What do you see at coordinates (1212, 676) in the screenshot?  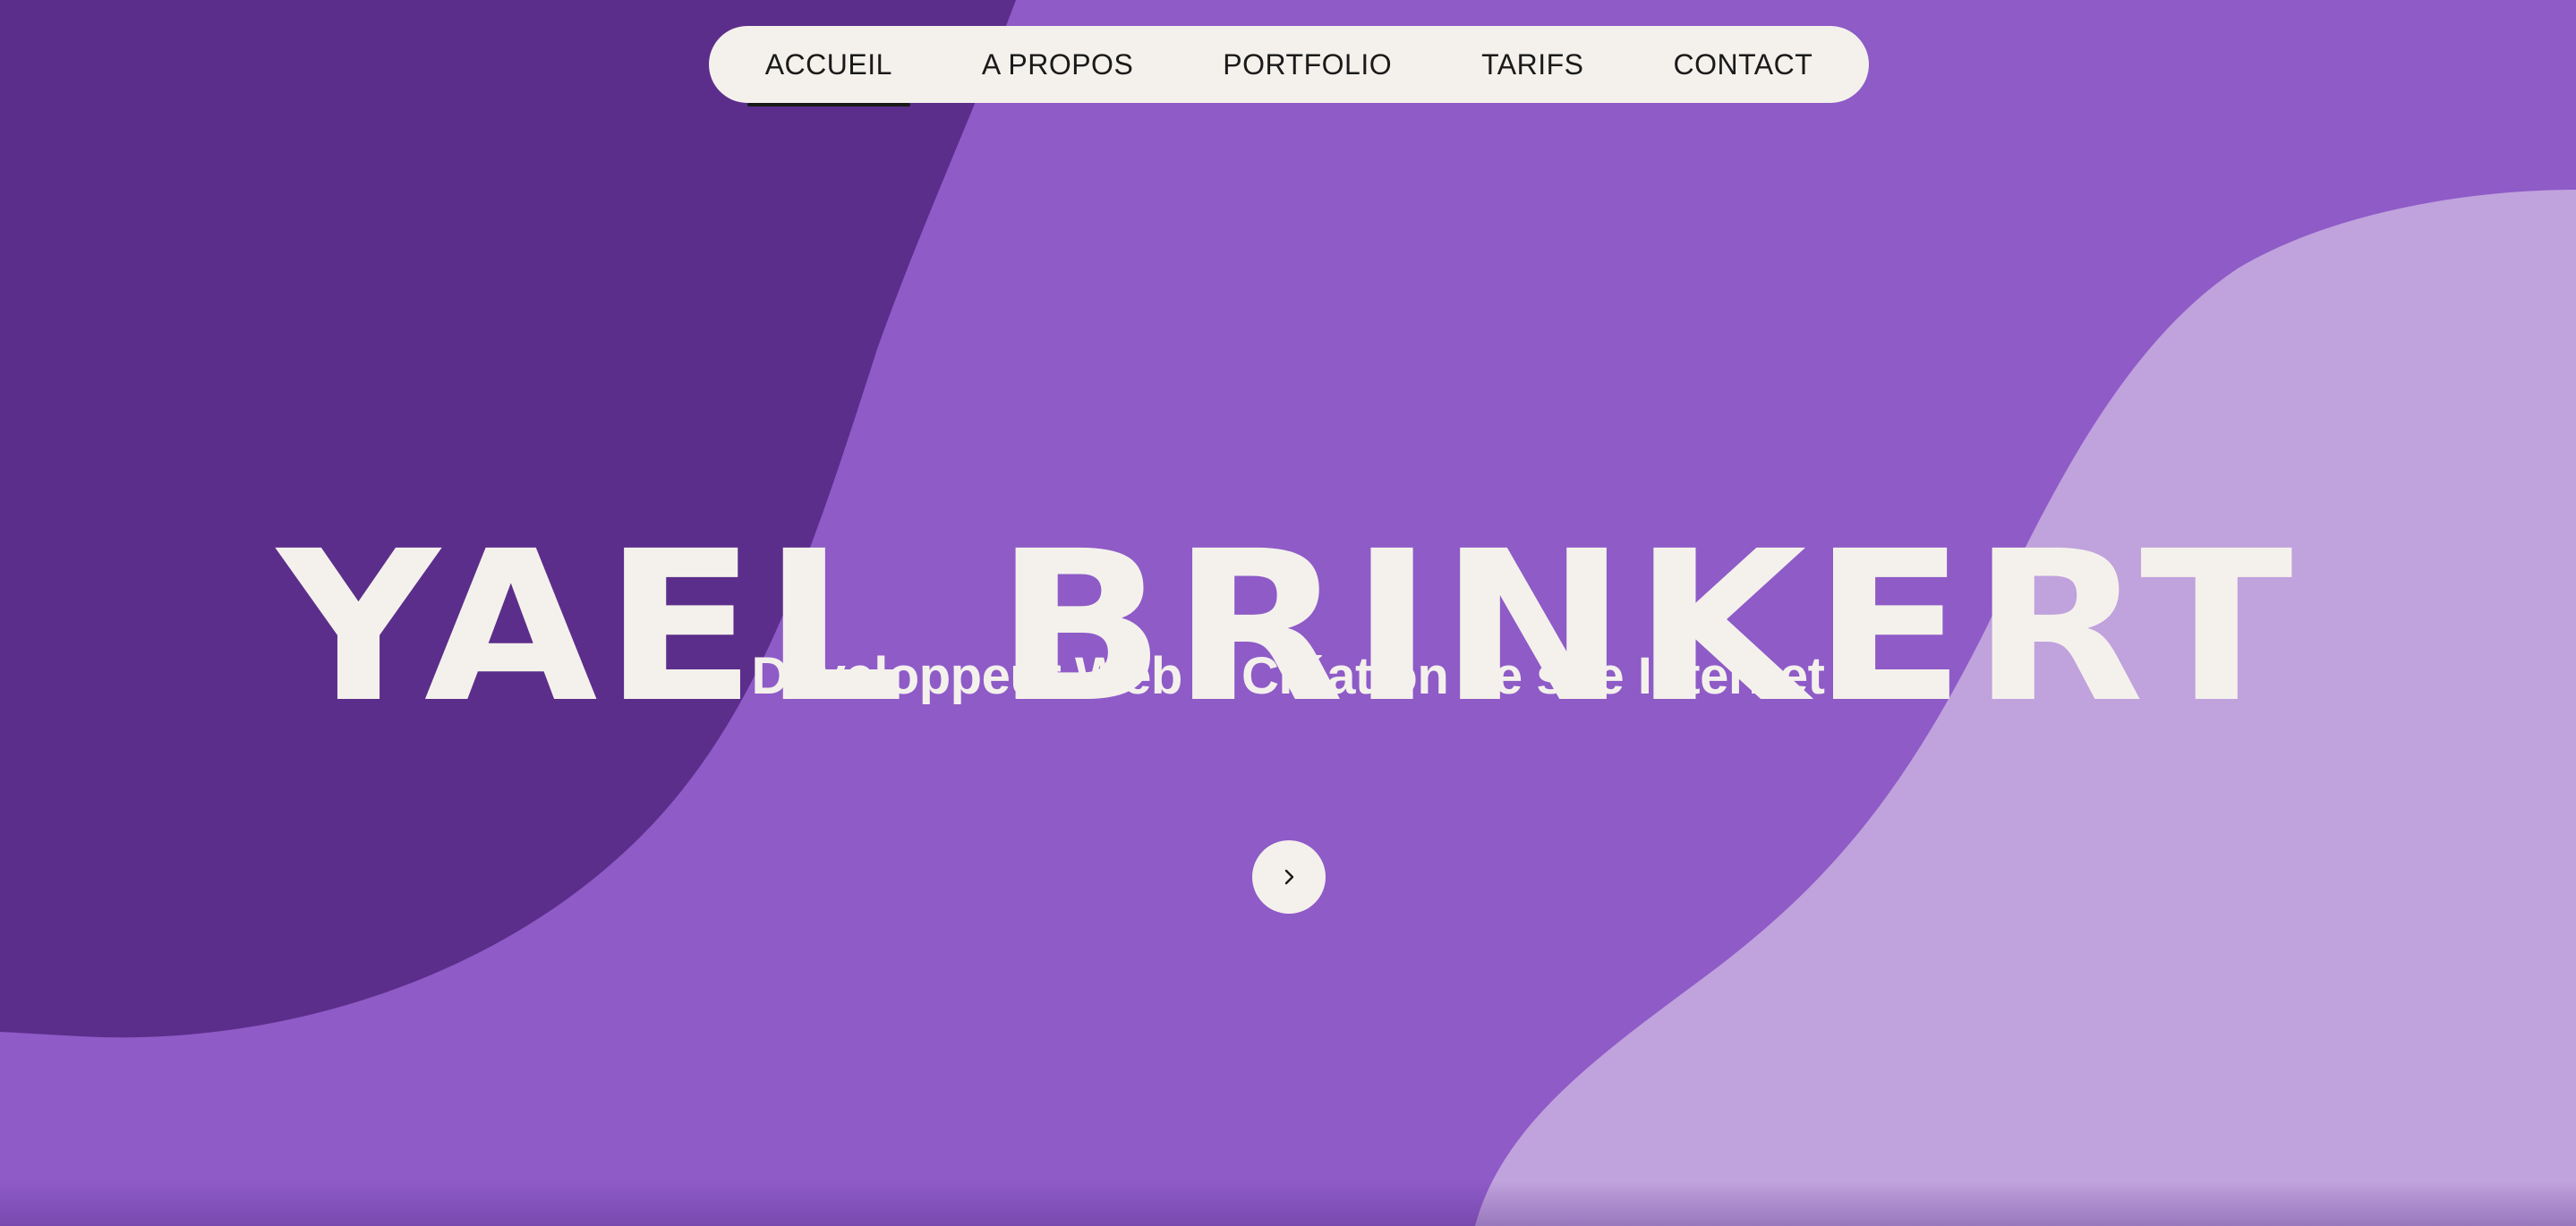 I see `tagline-ampersand: &` at bounding box center [1212, 676].